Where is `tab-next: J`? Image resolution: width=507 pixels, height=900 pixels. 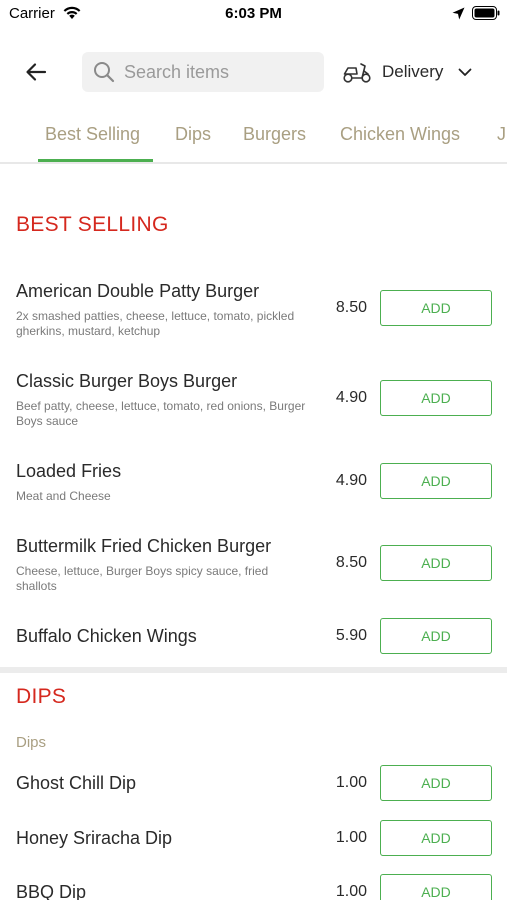
tab-next: J is located at coordinates (501, 134).